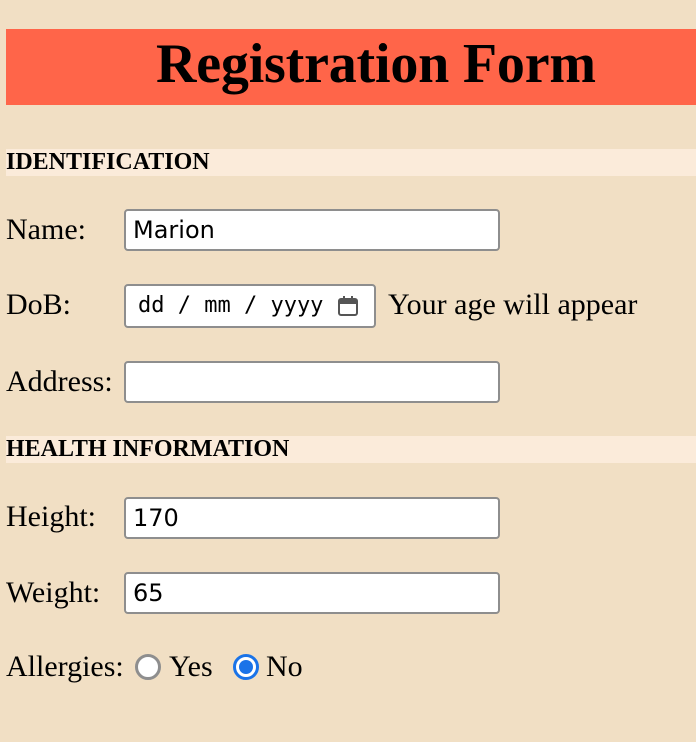  I want to click on allergies-no-radio, so click(246, 667).